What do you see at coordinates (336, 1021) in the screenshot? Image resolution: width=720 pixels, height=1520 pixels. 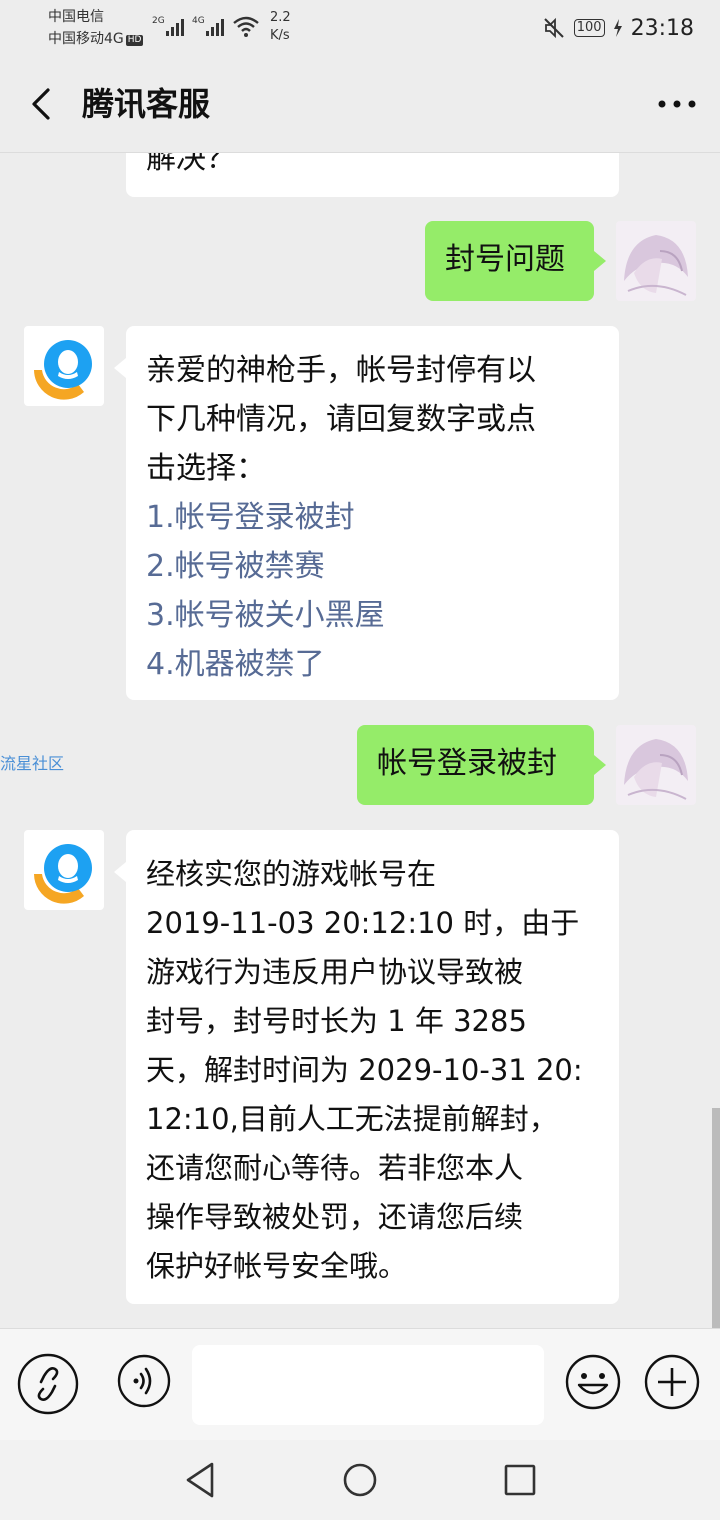 I see `message-line: 封号，封号时长为 1 年 3285` at bounding box center [336, 1021].